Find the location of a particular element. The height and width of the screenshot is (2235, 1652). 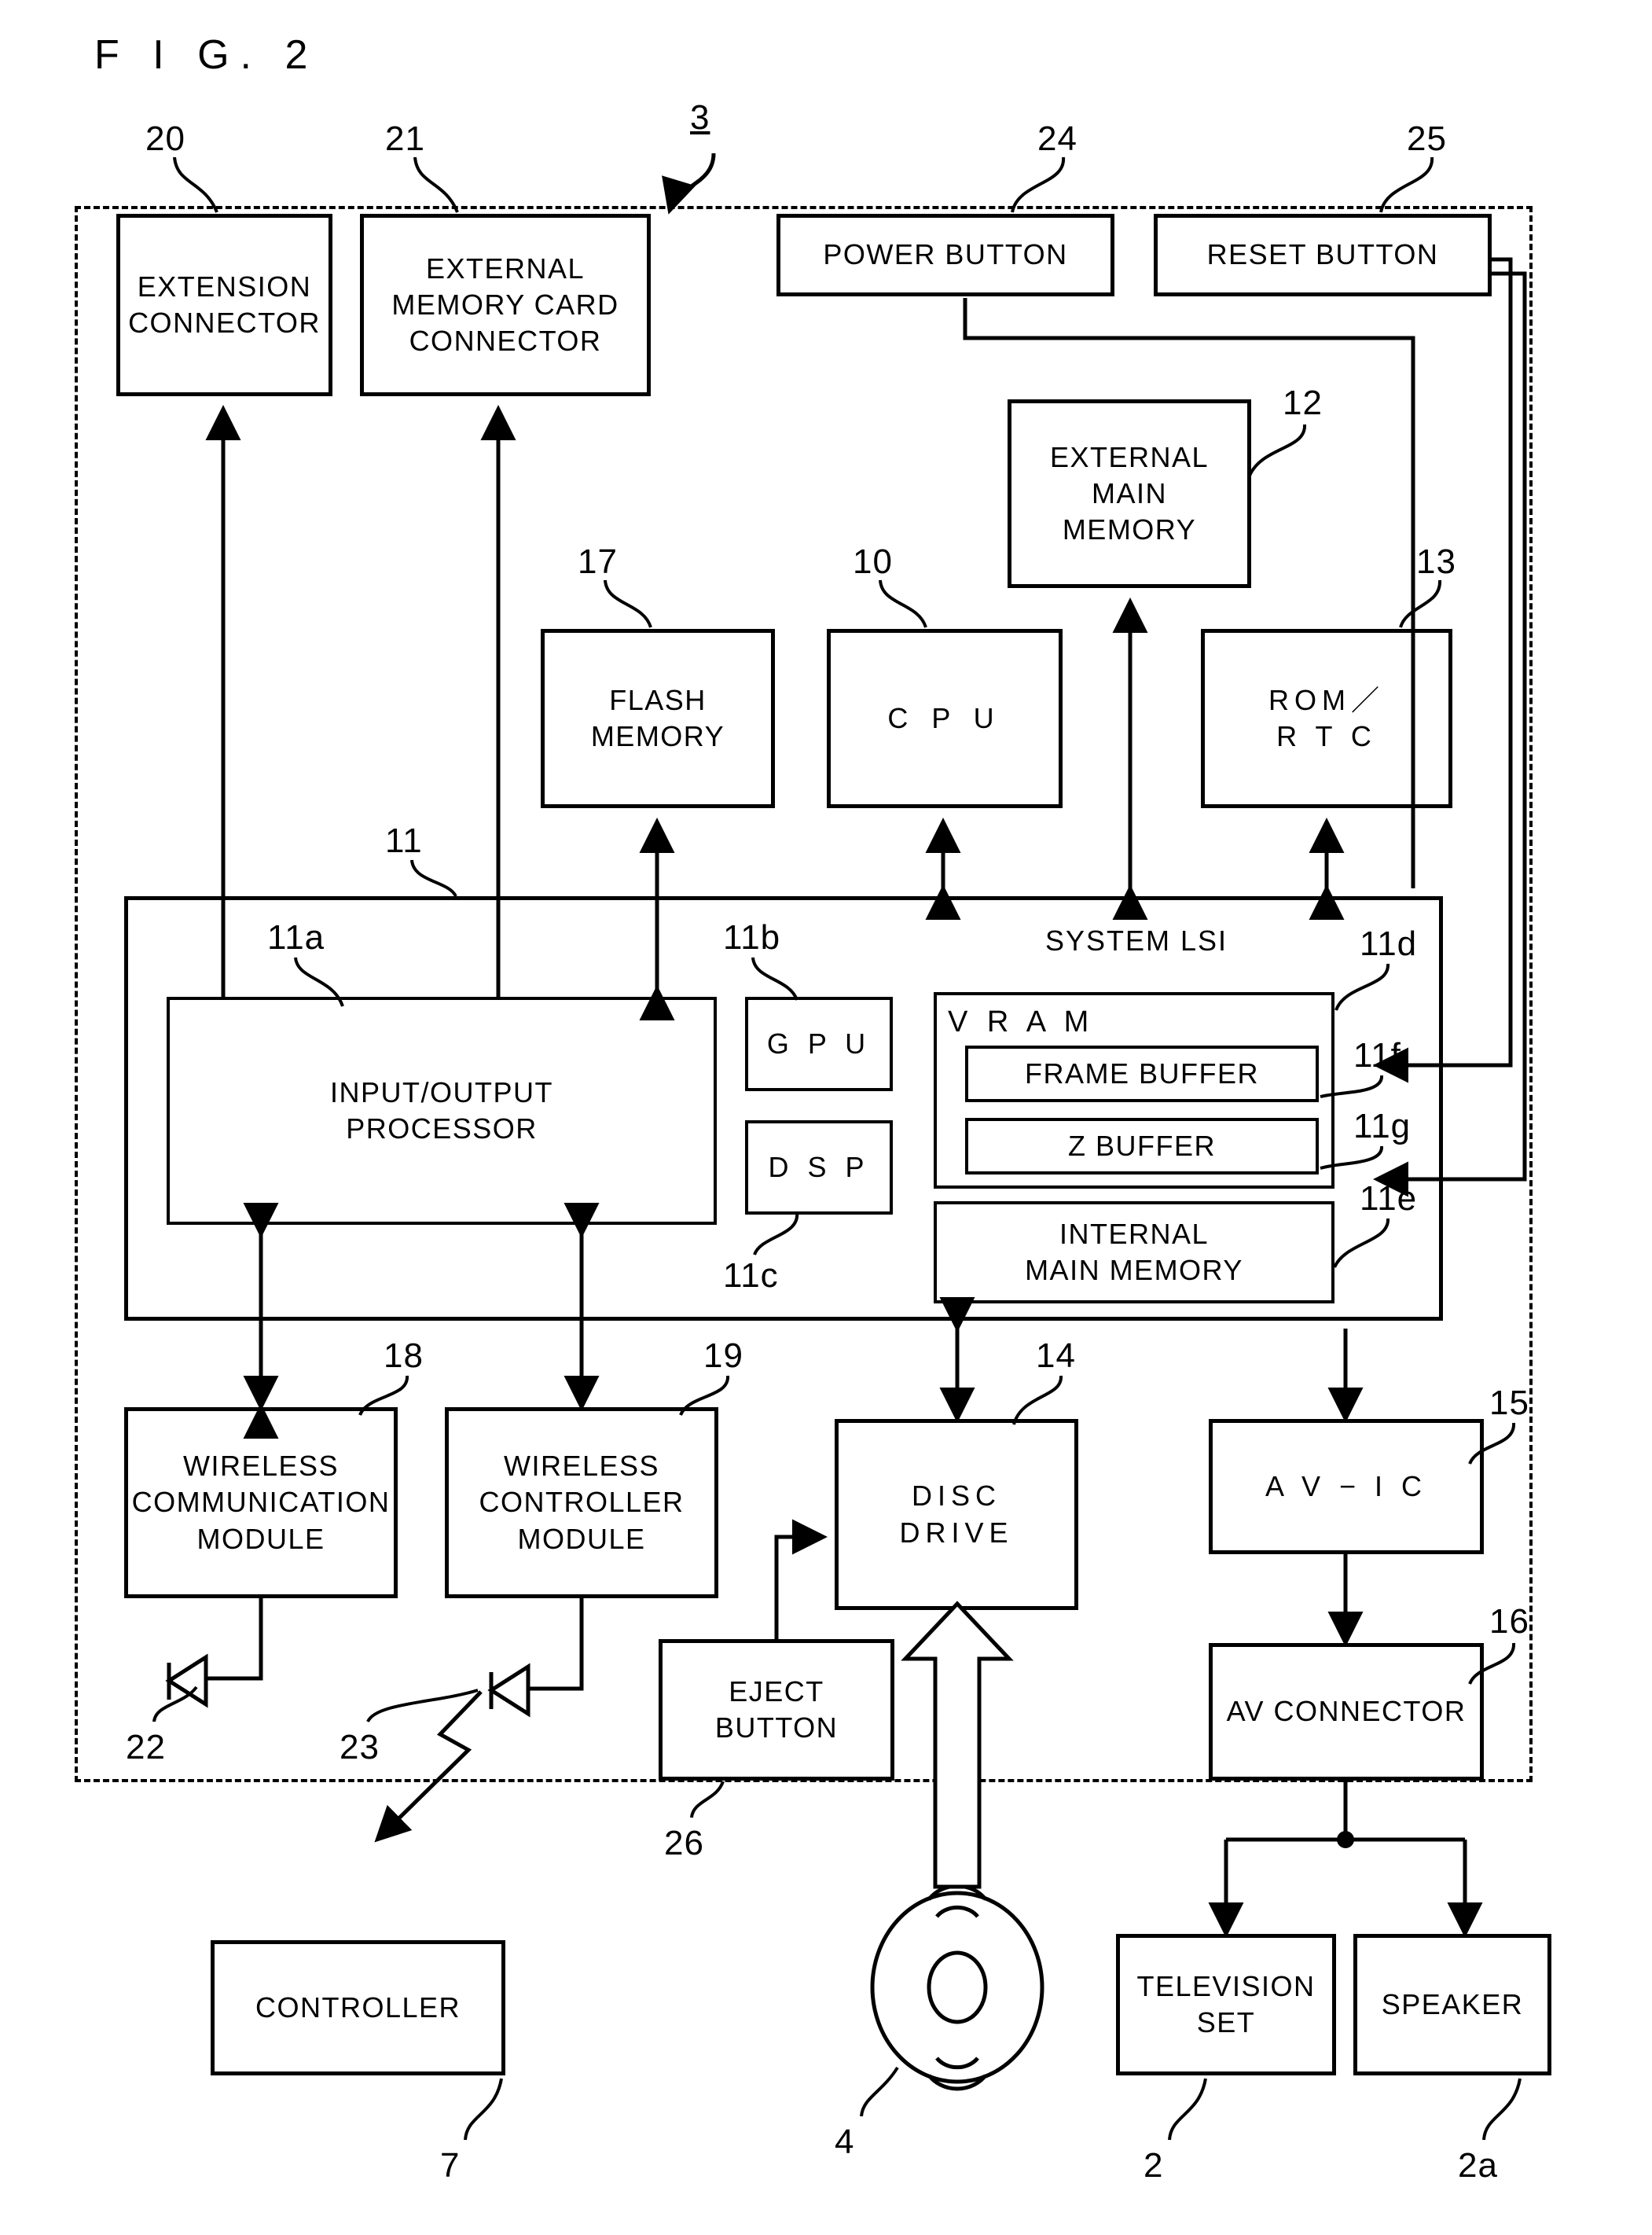

controller-block: CONTROLLER is located at coordinates (358, 2008).